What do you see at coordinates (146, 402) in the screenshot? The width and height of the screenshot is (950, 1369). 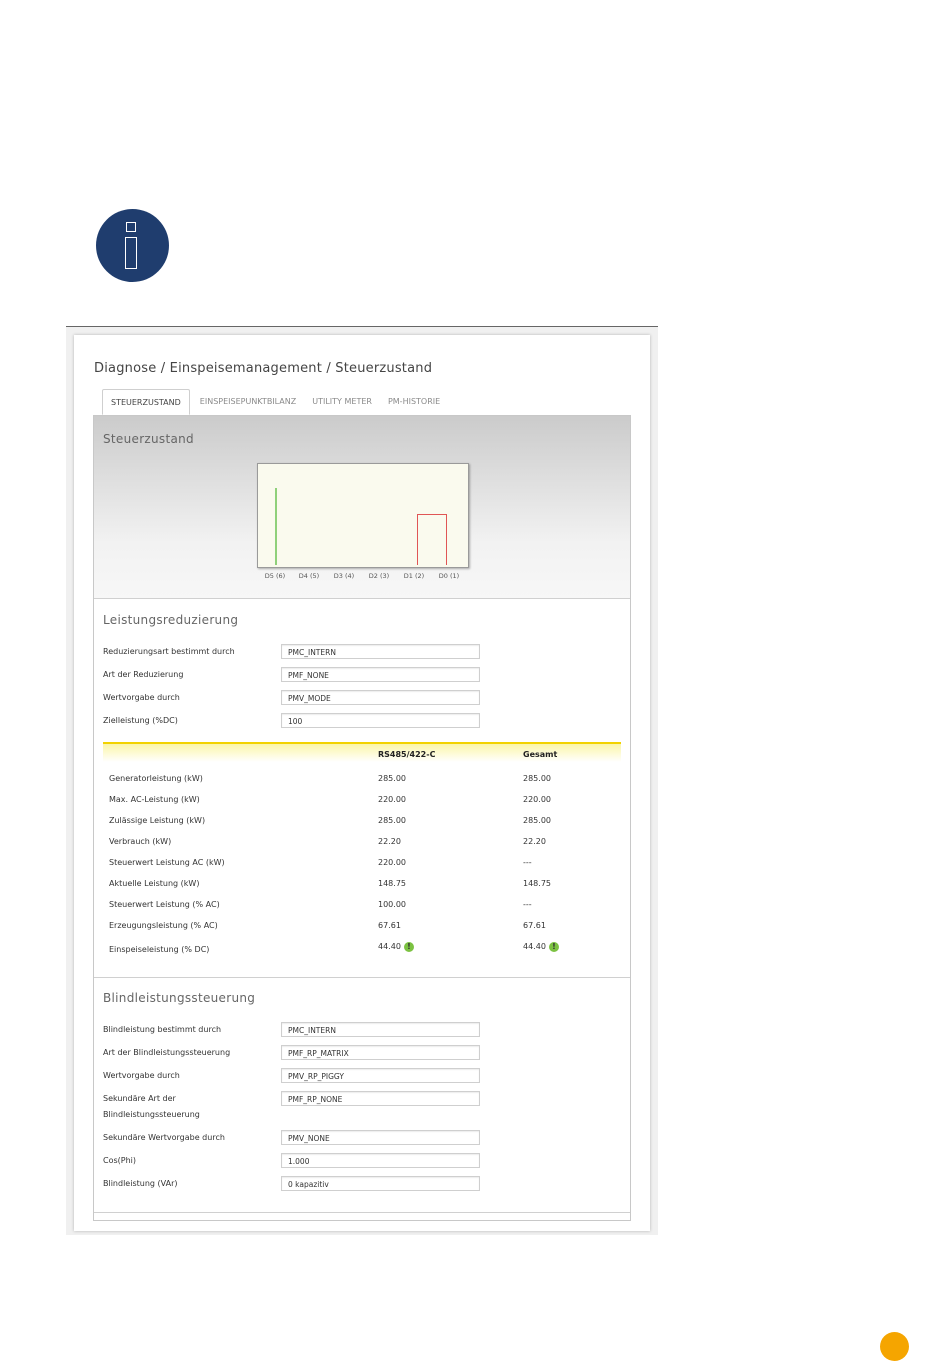 I see `tab-steuerzustand: STEUERZUSTAND` at bounding box center [146, 402].